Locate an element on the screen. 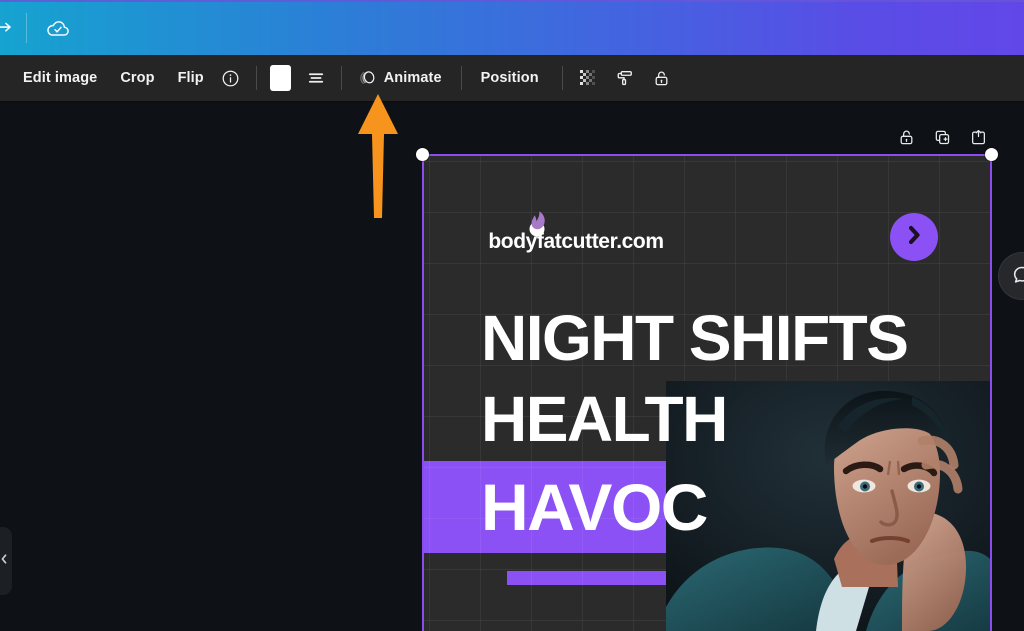 The height and width of the screenshot is (631, 1024). image-toolbar: Edit image Crop Flip Animate Position is located at coordinates (512, 78).